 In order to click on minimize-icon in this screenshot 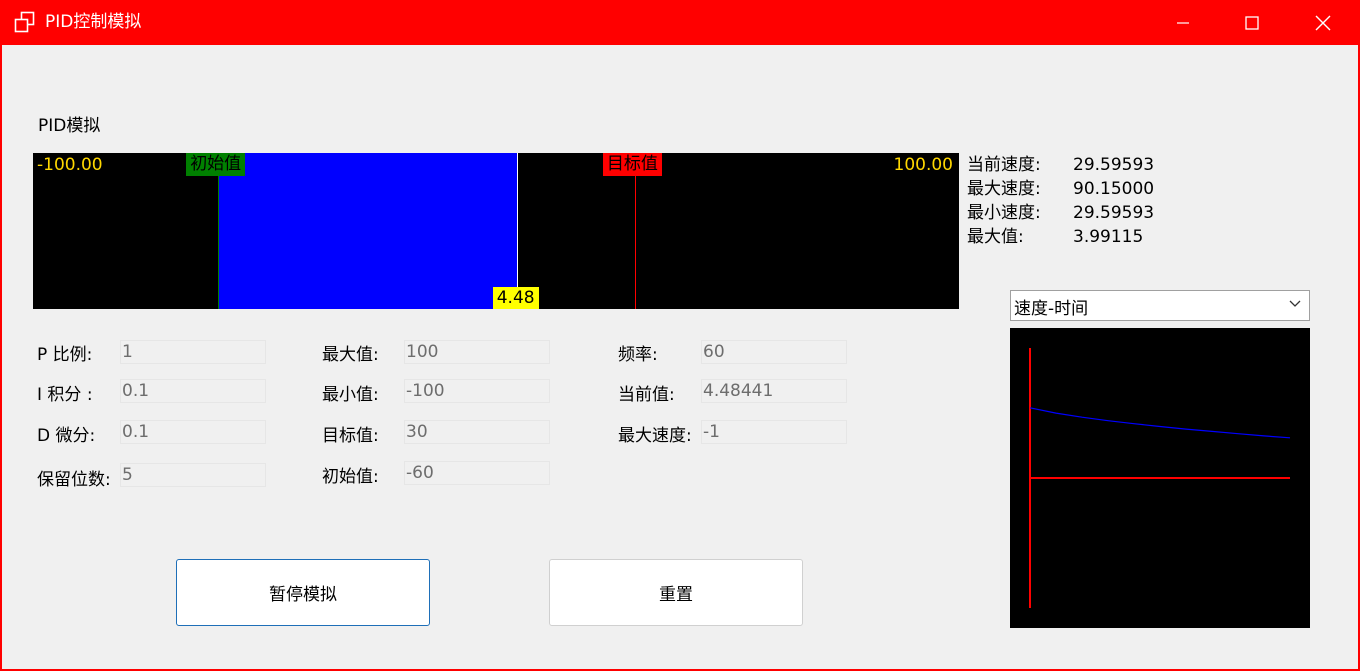, I will do `click(1183, 22)`.